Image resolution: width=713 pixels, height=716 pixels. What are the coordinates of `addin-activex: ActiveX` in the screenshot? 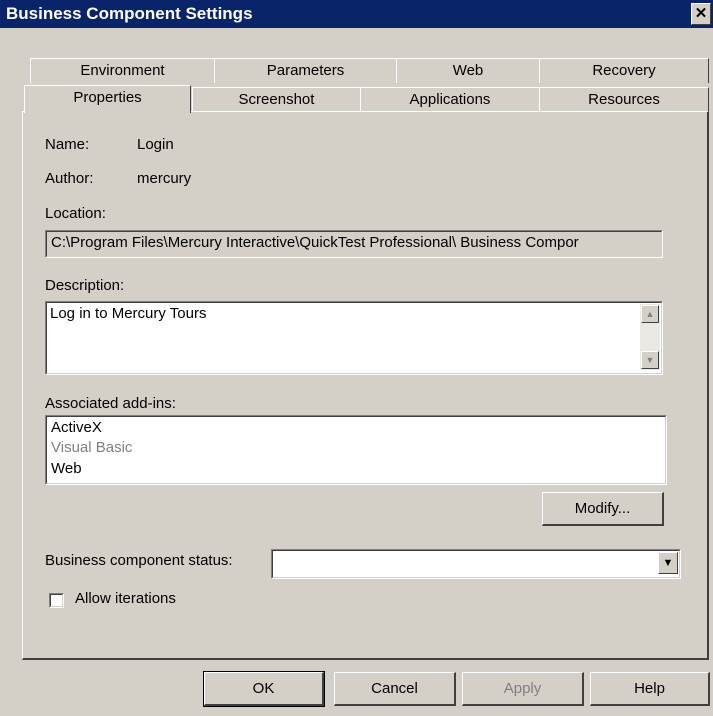 It's located at (76, 427).